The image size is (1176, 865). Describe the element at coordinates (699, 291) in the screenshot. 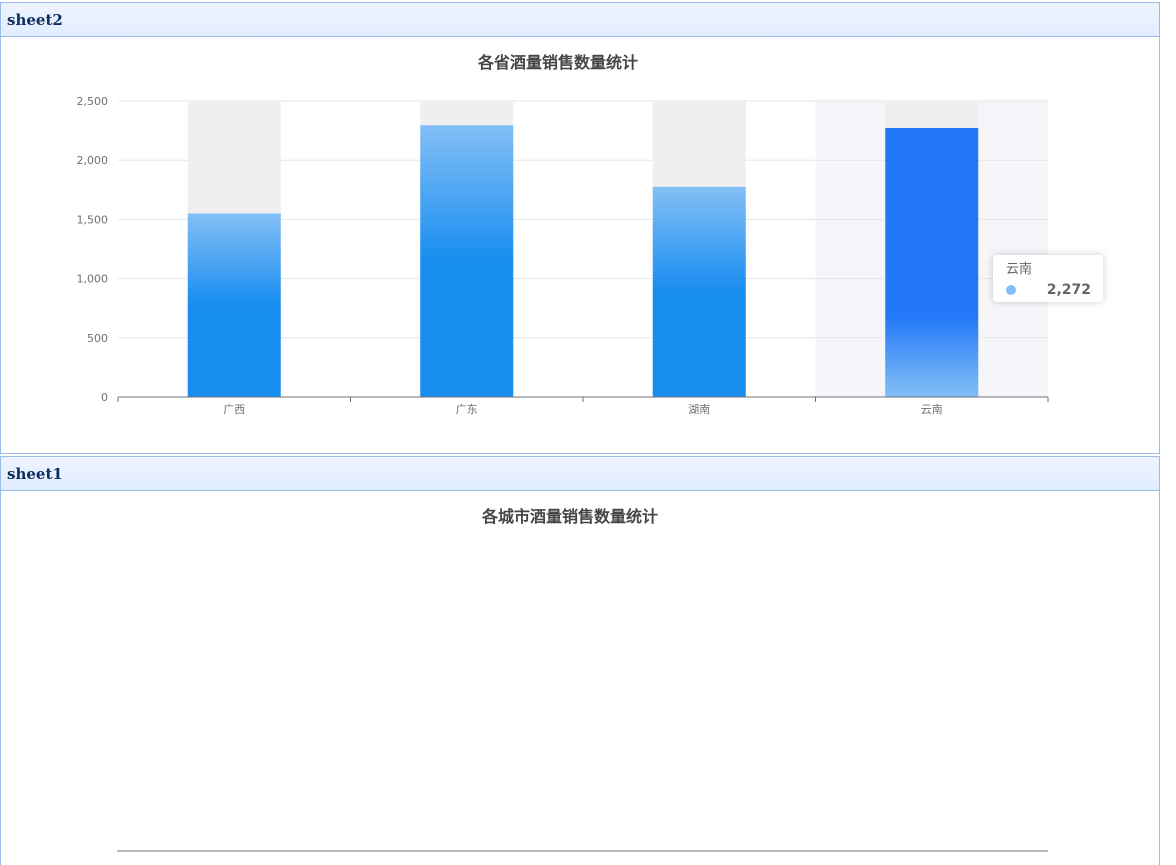

I see `bar-湖南` at that location.